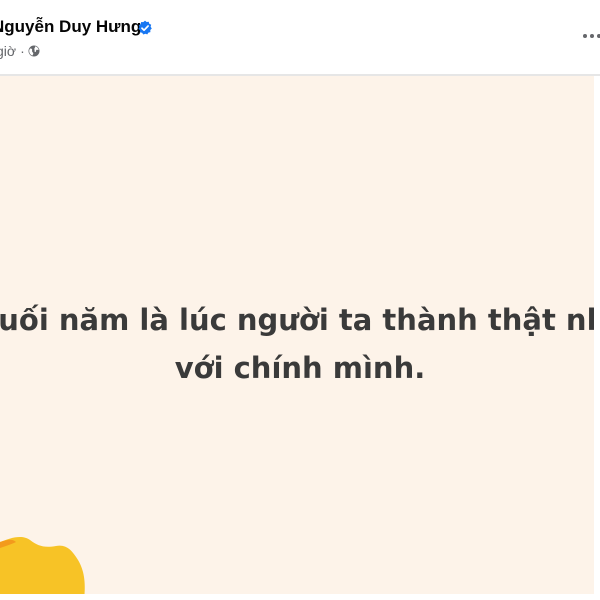 Image resolution: width=600 pixels, height=600 pixels. I want to click on post-time: giờ, so click(8, 51).